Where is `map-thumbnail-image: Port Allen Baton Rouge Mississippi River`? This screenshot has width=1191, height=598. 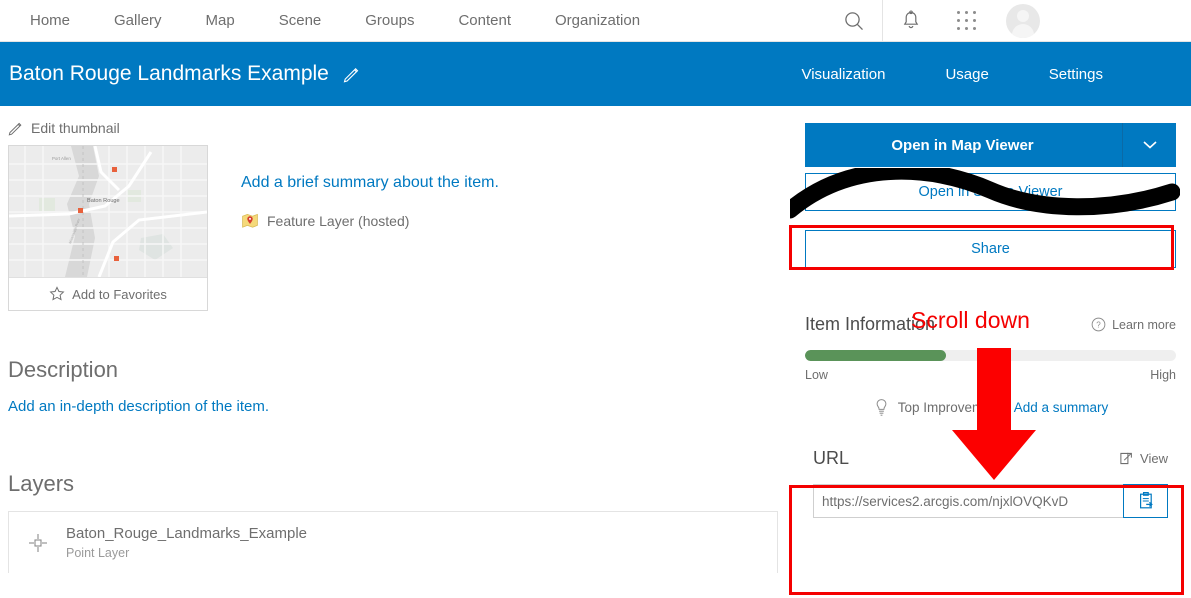 map-thumbnail-image: Port Allen Baton Rouge Mississippi River is located at coordinates (108, 211).